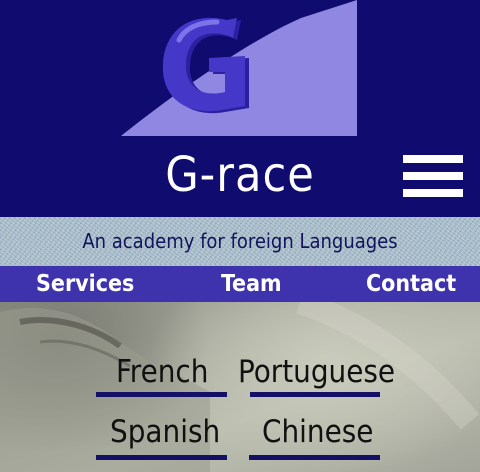 Image resolution: width=480 pixels, height=472 pixels. Describe the element at coordinates (411, 284) in the screenshot. I see `nav-contact-link: Contact` at that location.